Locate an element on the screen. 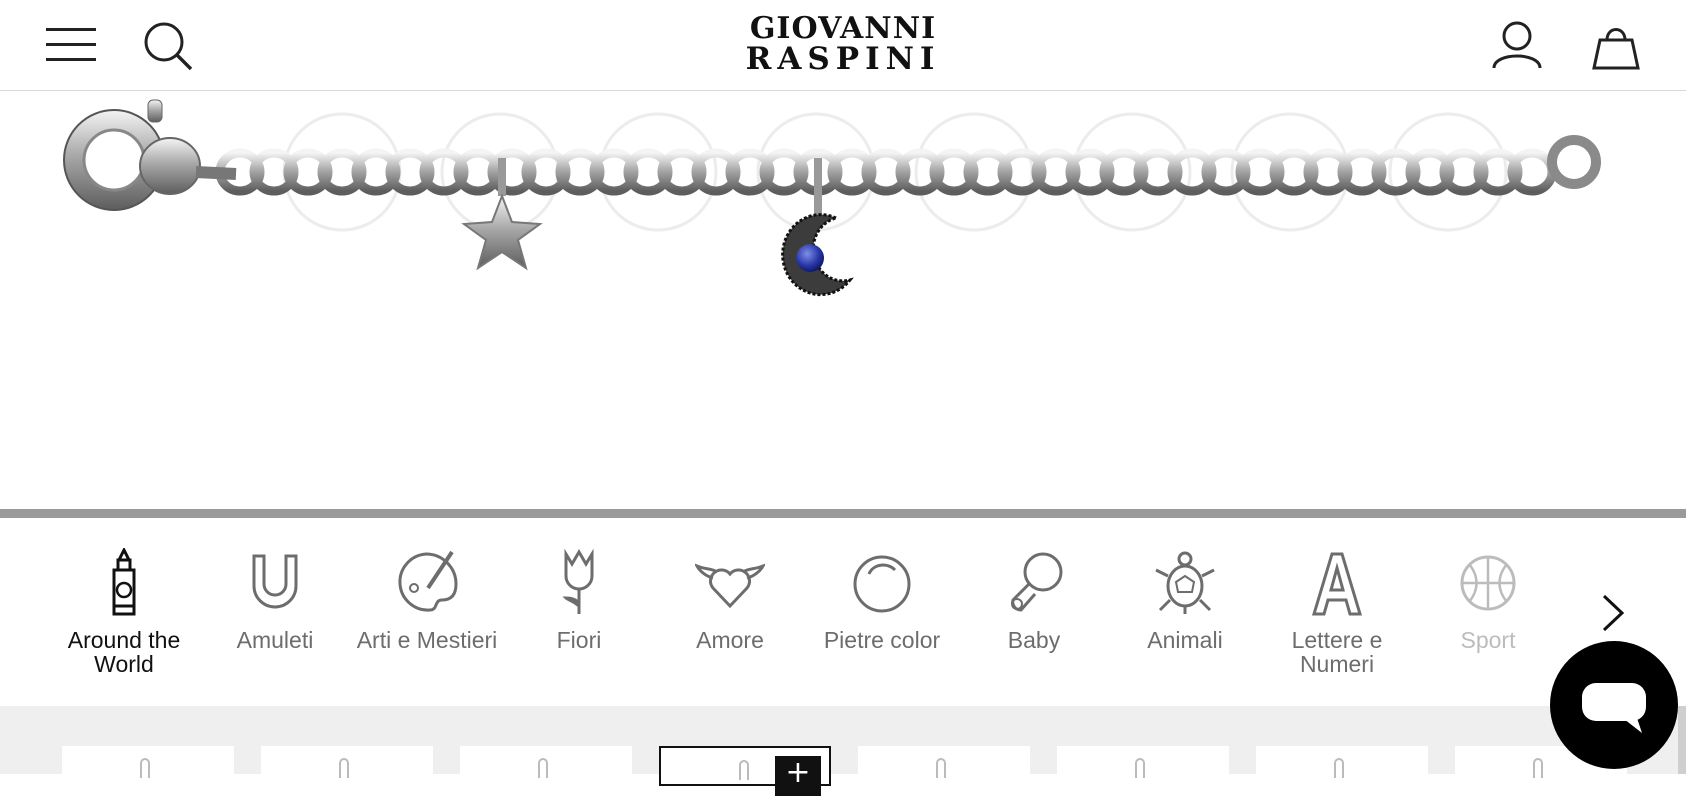  chat-button is located at coordinates (1614, 705).